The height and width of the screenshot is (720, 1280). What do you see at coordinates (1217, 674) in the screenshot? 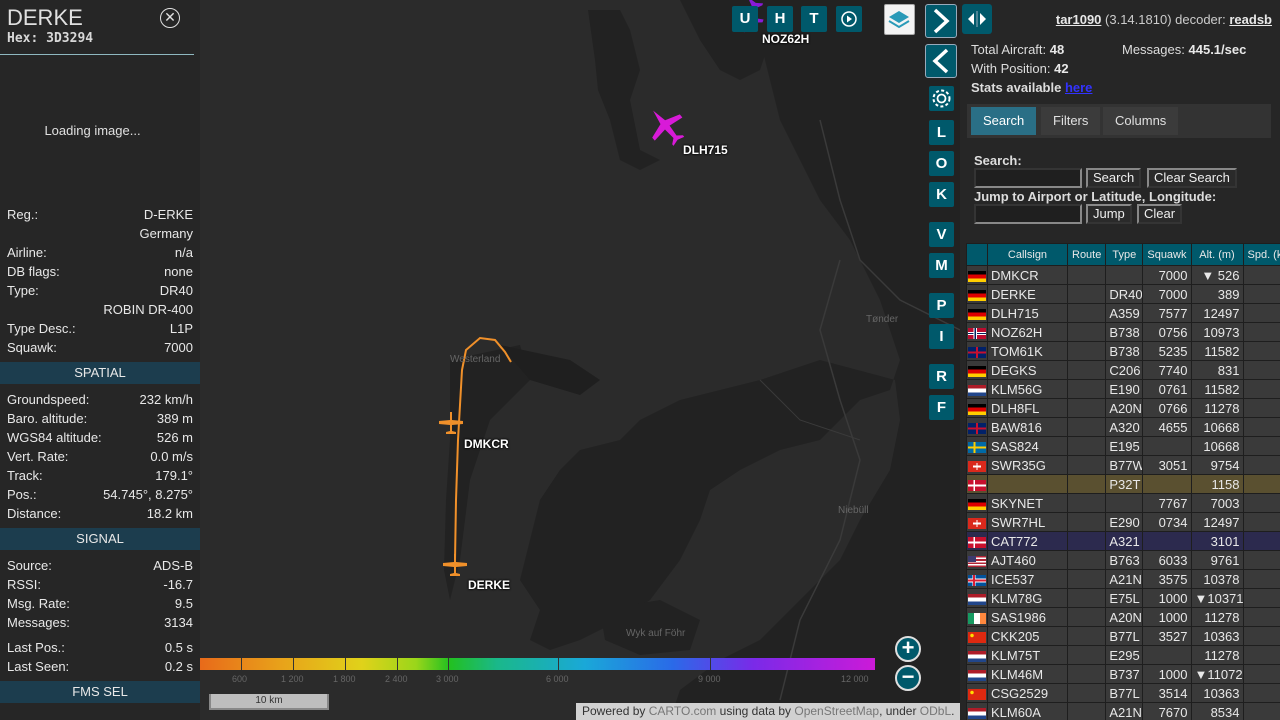
I see `alt-cell: ▼11072` at bounding box center [1217, 674].